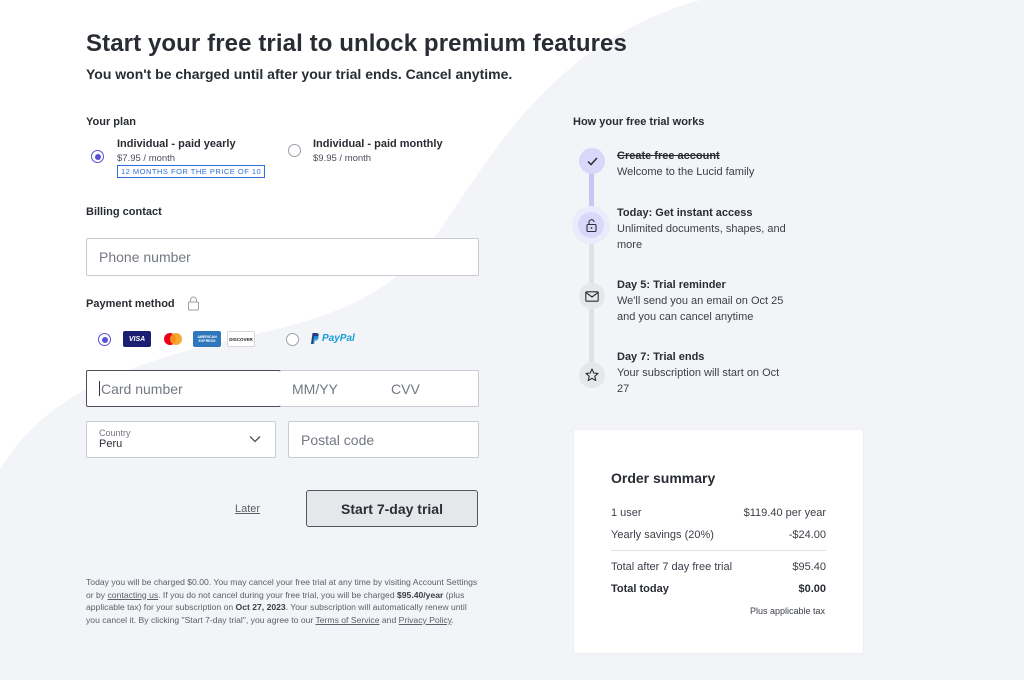 The width and height of the screenshot is (1024, 680). What do you see at coordinates (787, 611) in the screenshot?
I see `tax-note: Plus applicable tax` at bounding box center [787, 611].